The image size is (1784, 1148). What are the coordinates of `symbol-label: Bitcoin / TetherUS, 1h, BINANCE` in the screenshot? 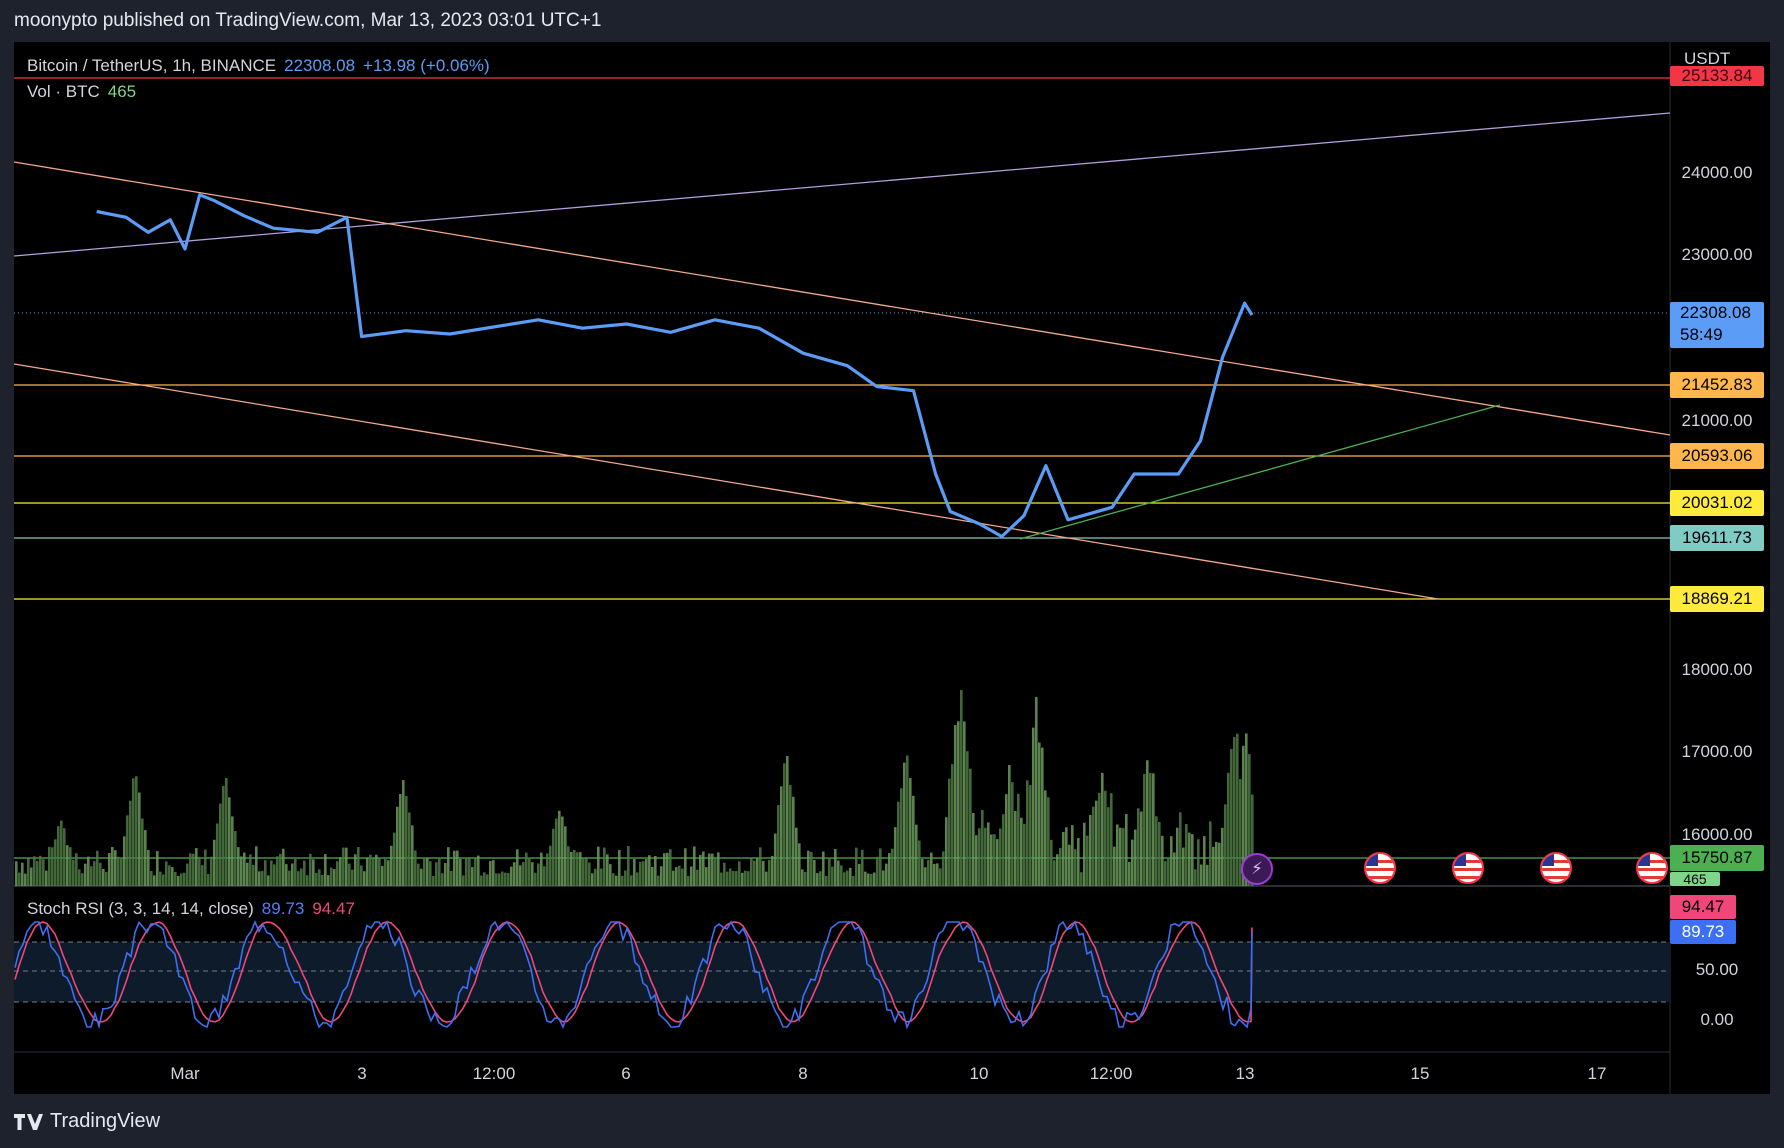 It's located at (151, 65).